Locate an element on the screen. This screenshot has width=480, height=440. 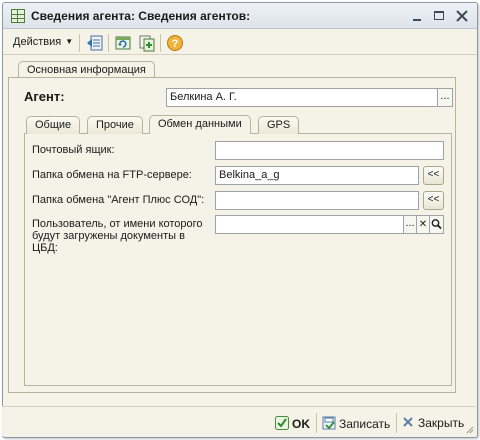
close-icon is located at coordinates (462, 16).